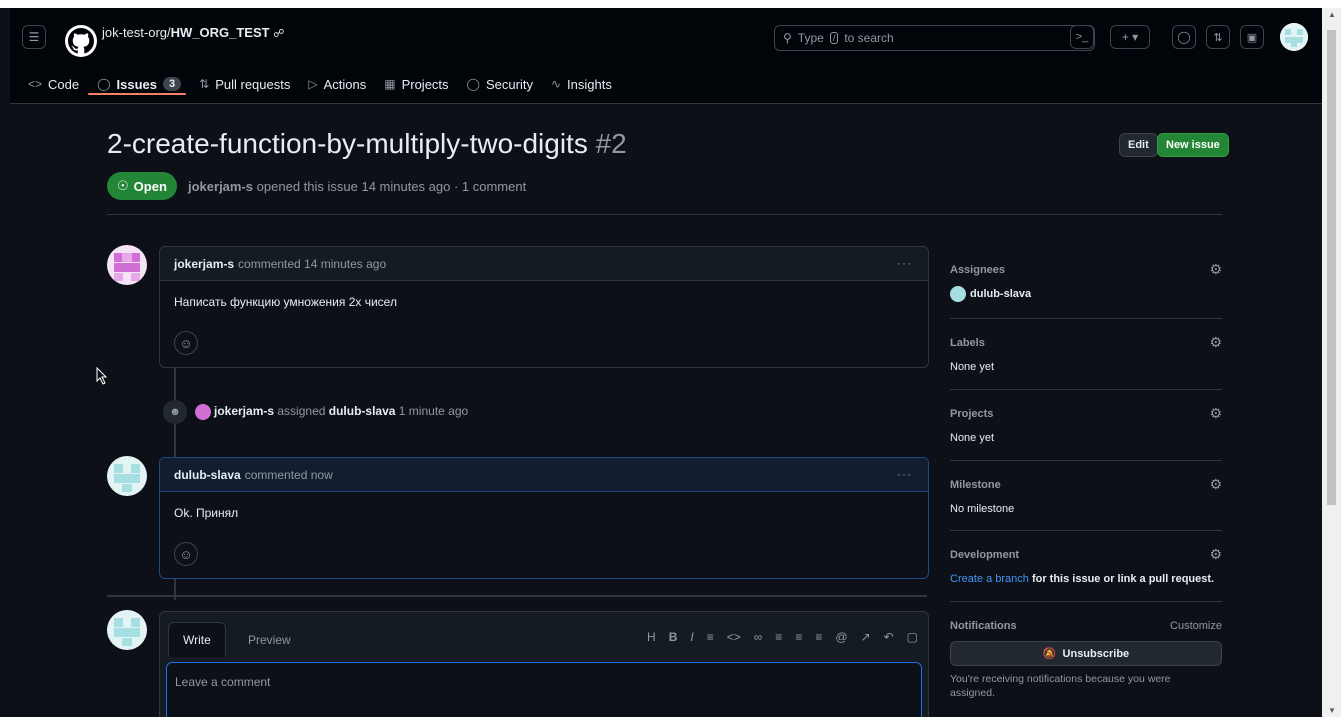  Describe the element at coordinates (289, 475) in the screenshot. I see `comment-timestamp: commented now` at that location.